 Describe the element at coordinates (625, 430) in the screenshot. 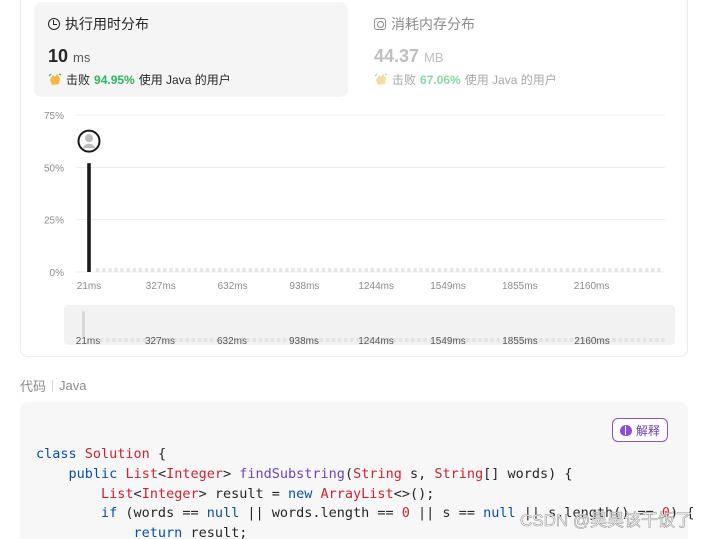

I see `brain-icon` at that location.